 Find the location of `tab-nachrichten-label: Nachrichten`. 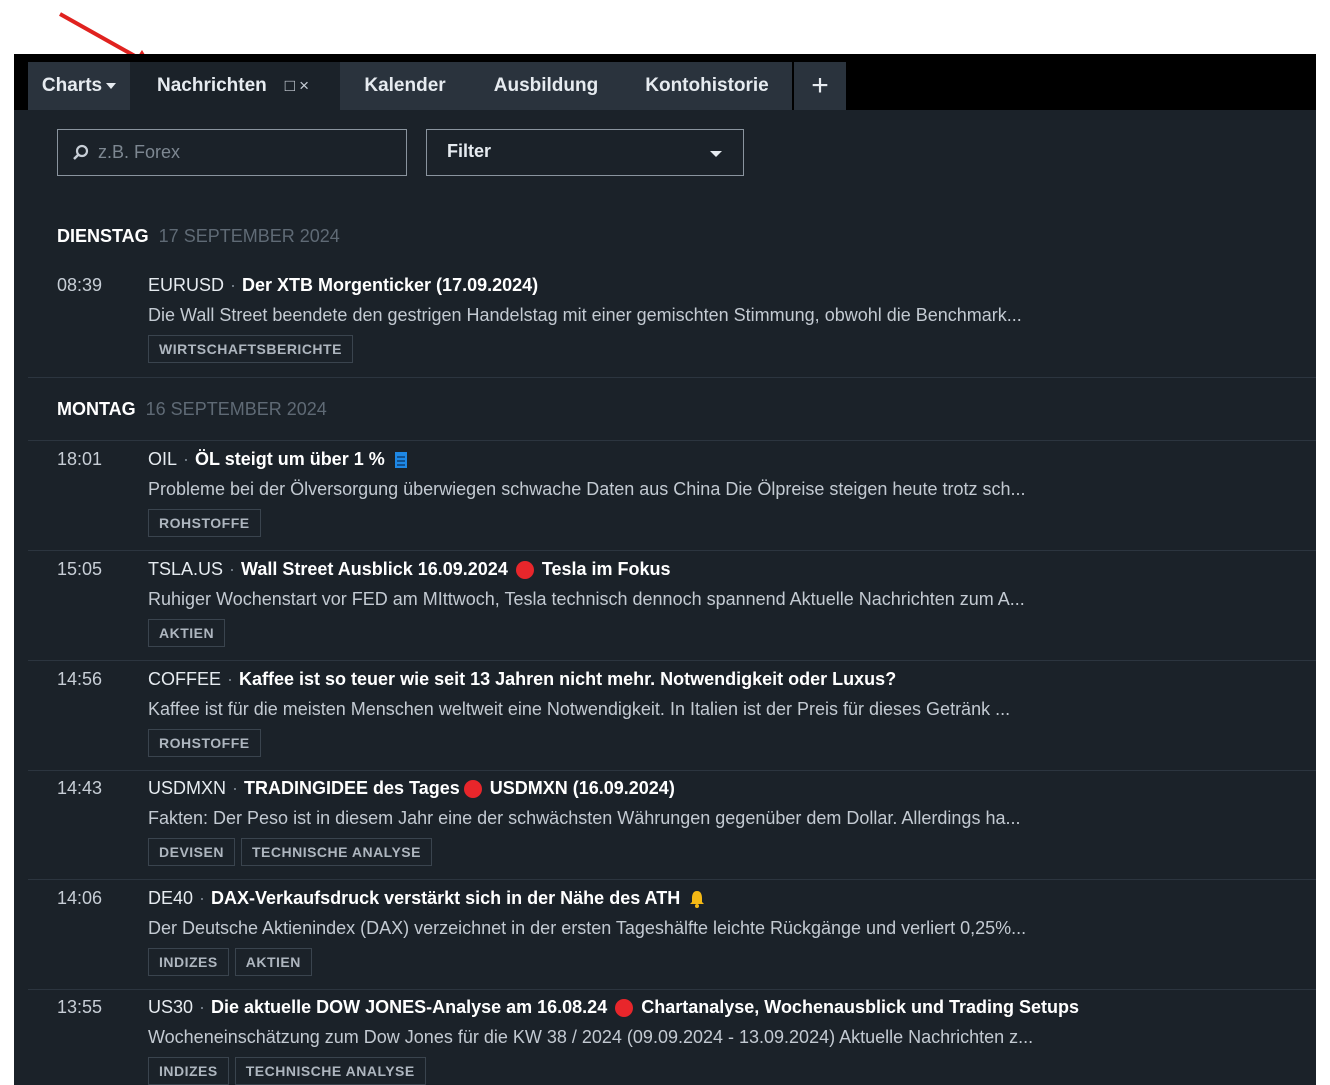

tab-nachrichten-label: Nachrichten is located at coordinates (211, 85).